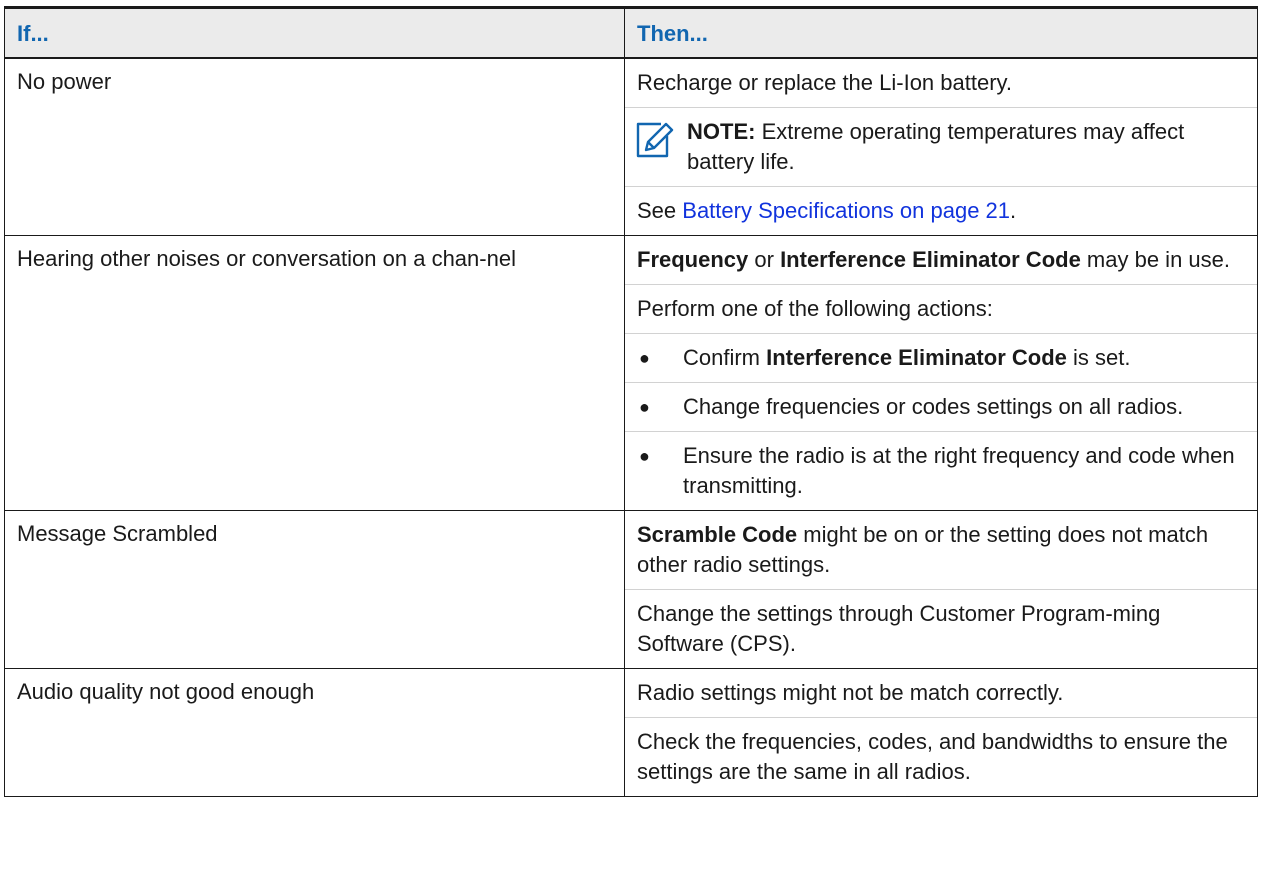 The height and width of the screenshot is (892, 1262). What do you see at coordinates (725, 357) in the screenshot?
I see `text-run: Confirm` at bounding box center [725, 357].